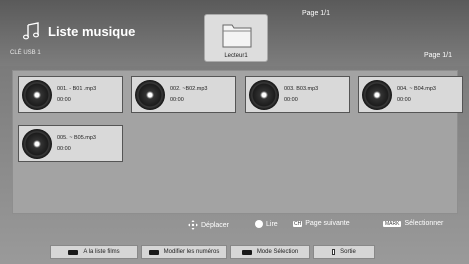  What do you see at coordinates (153, 252) in the screenshot?
I see `green-key-icon` at bounding box center [153, 252].